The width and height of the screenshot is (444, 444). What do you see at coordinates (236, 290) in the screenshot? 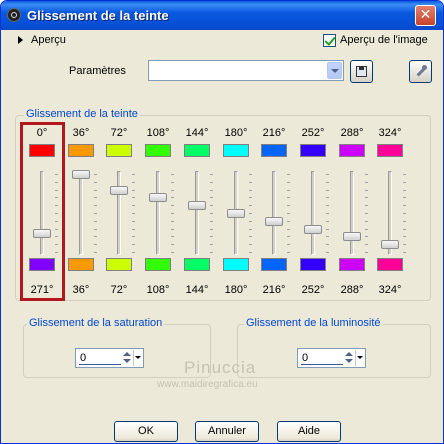
I see `hue-shifted-degree-label: 180°` at bounding box center [236, 290].